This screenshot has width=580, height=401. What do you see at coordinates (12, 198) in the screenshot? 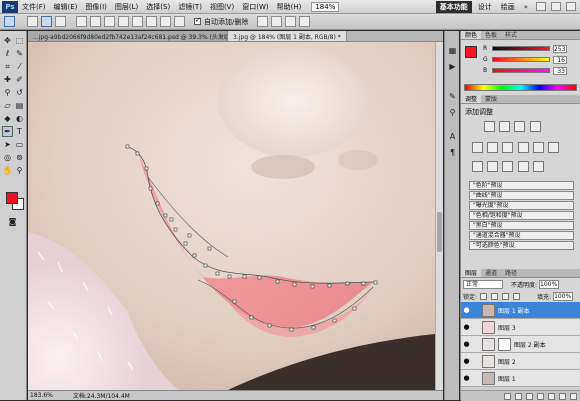
I see `foreground-color-swatch` at bounding box center [12, 198].